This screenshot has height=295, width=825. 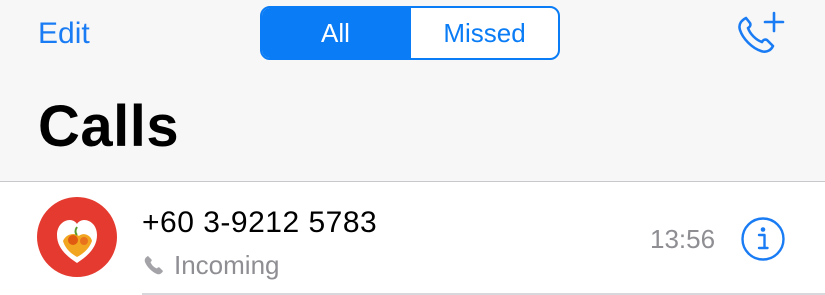 I want to click on segment-missed: Missed, so click(x=483, y=33).